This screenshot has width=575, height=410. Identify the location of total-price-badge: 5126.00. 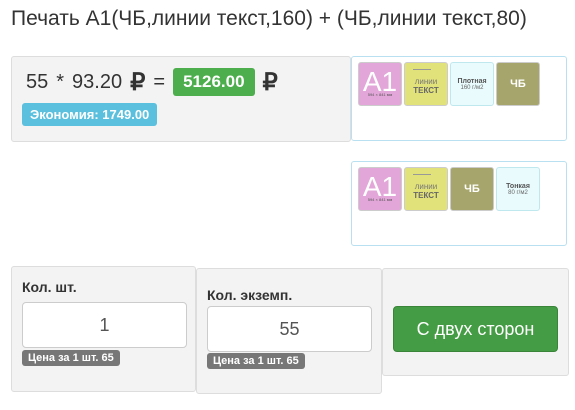
(214, 82).